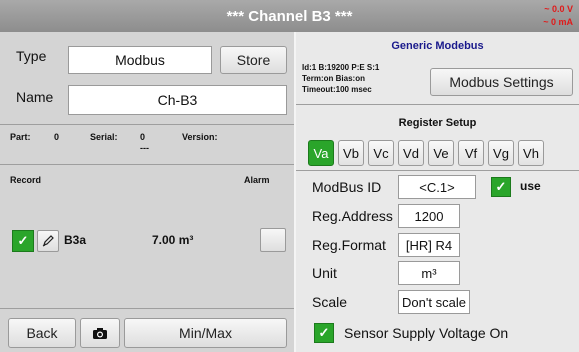 This screenshot has height=352, width=579. I want to click on scale-label: Scale, so click(330, 302).